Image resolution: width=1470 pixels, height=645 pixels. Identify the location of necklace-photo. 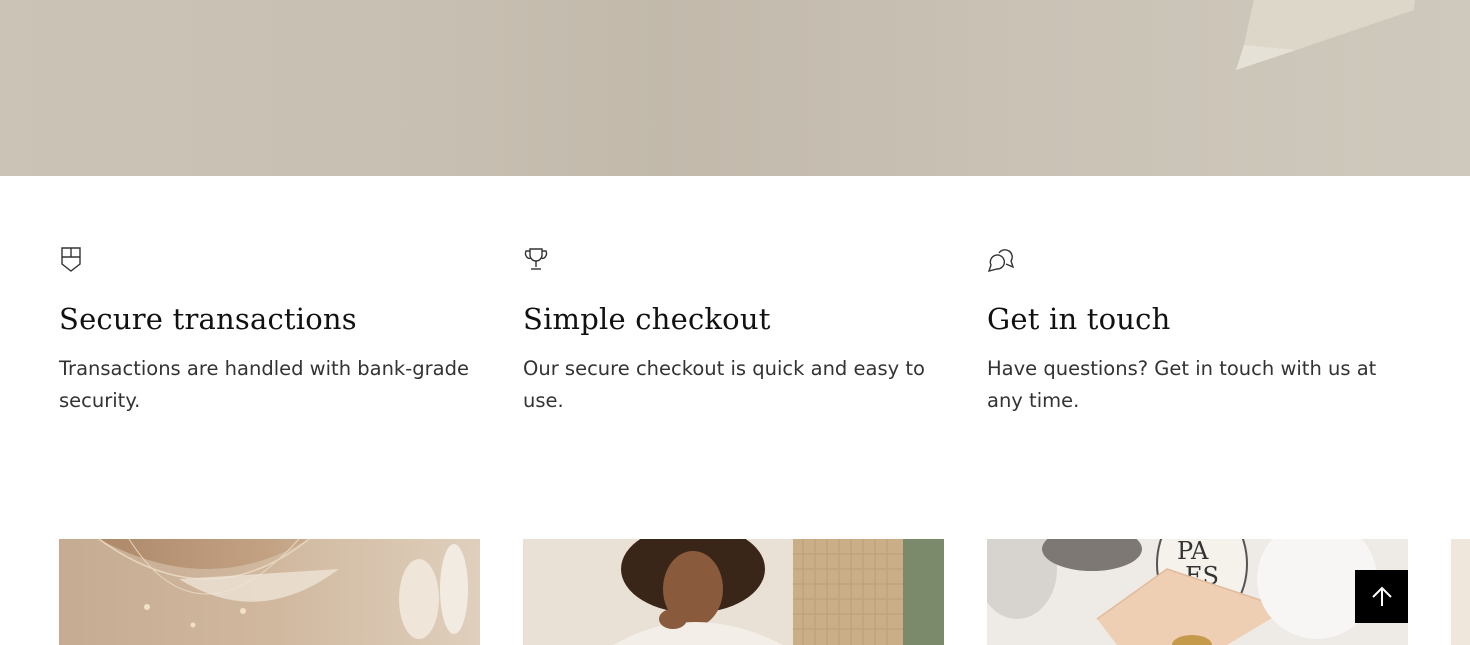
(269, 592).